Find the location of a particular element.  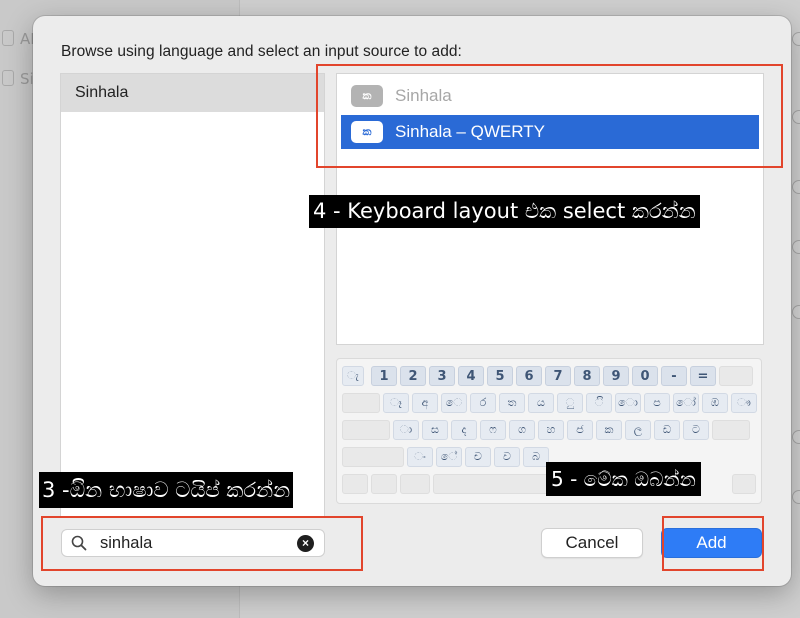

annotation-step-3: 3 -ඔින භාෂාව ටයිප් කරන්න is located at coordinates (166, 490).